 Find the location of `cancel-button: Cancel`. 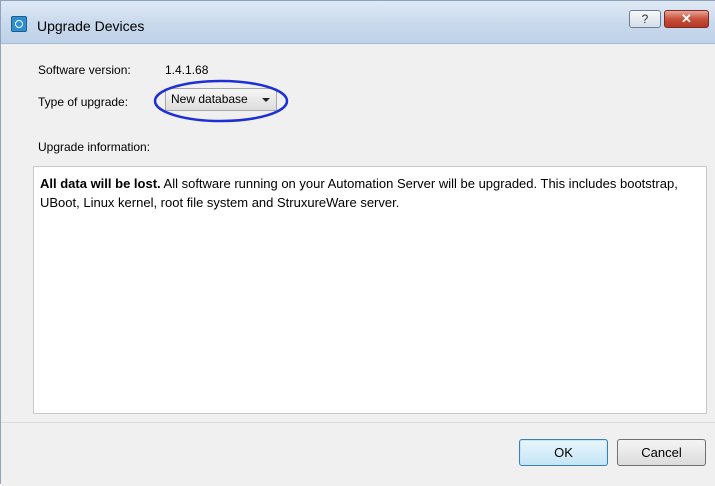

cancel-button: Cancel is located at coordinates (661, 452).